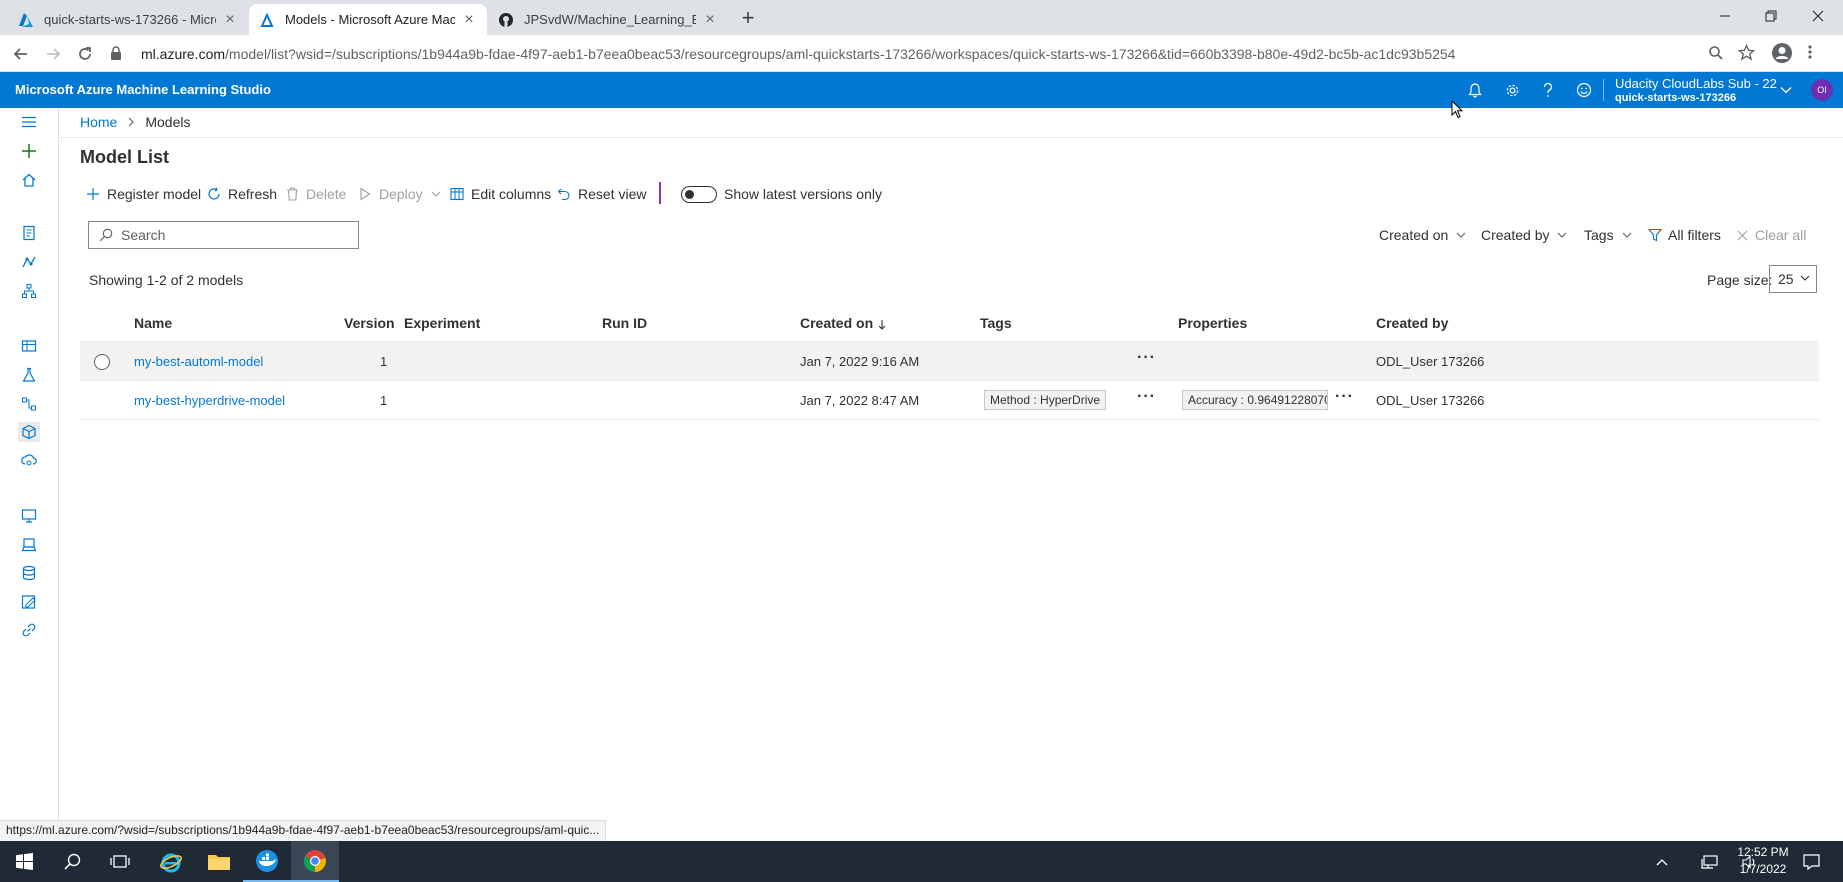 The height and width of the screenshot is (882, 1843). What do you see at coordinates (1475, 90) in the screenshot?
I see `bell-icon` at bounding box center [1475, 90].